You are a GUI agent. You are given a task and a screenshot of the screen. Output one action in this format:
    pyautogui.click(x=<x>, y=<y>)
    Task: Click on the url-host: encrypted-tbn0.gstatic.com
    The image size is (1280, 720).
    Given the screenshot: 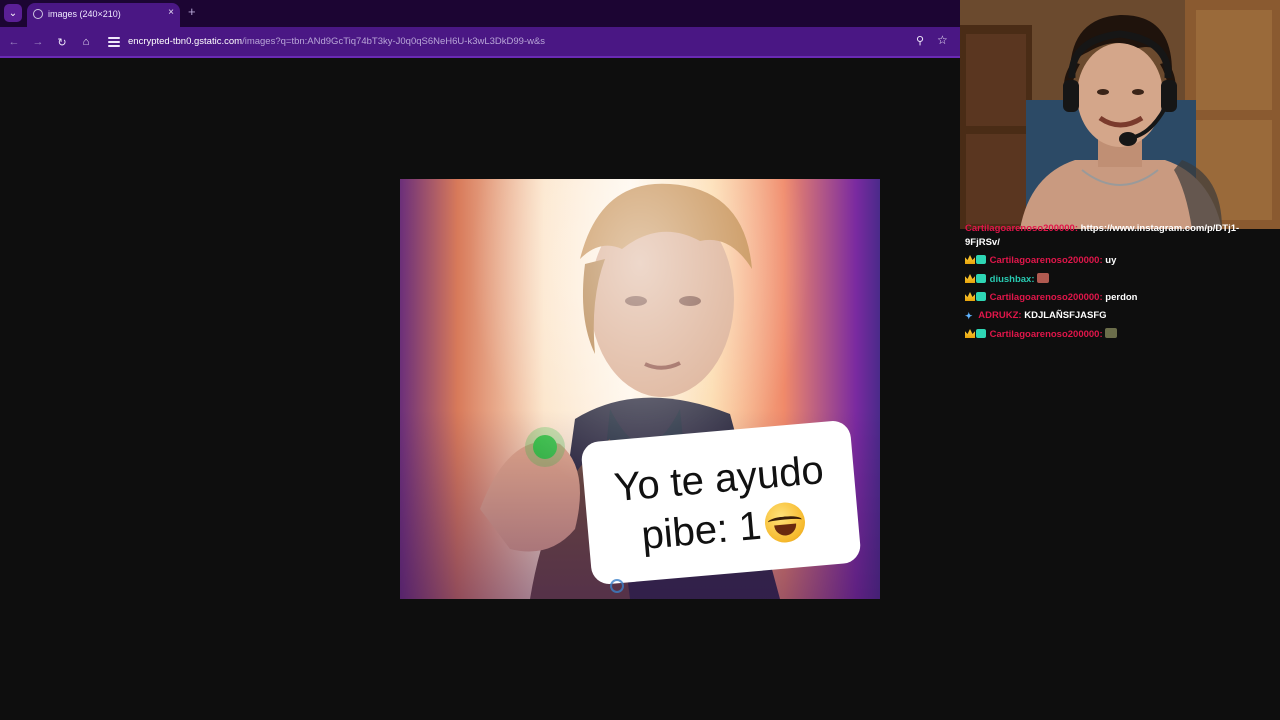 What is the action you would take?
    pyautogui.click(x=185, y=41)
    